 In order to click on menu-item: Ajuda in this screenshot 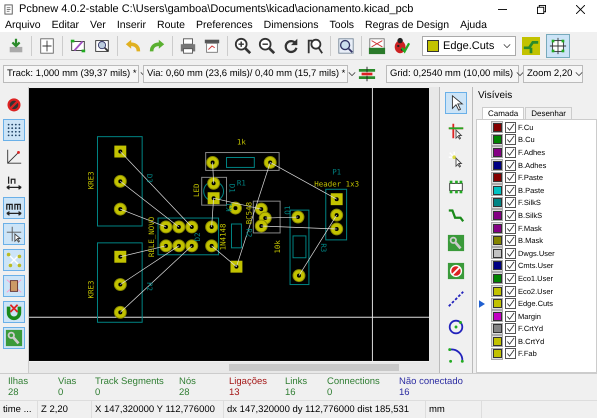, I will do `click(473, 25)`.